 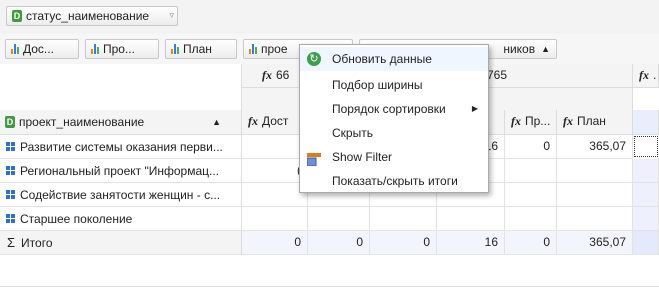 I want to click on cell: 365,07, so click(x=595, y=147).